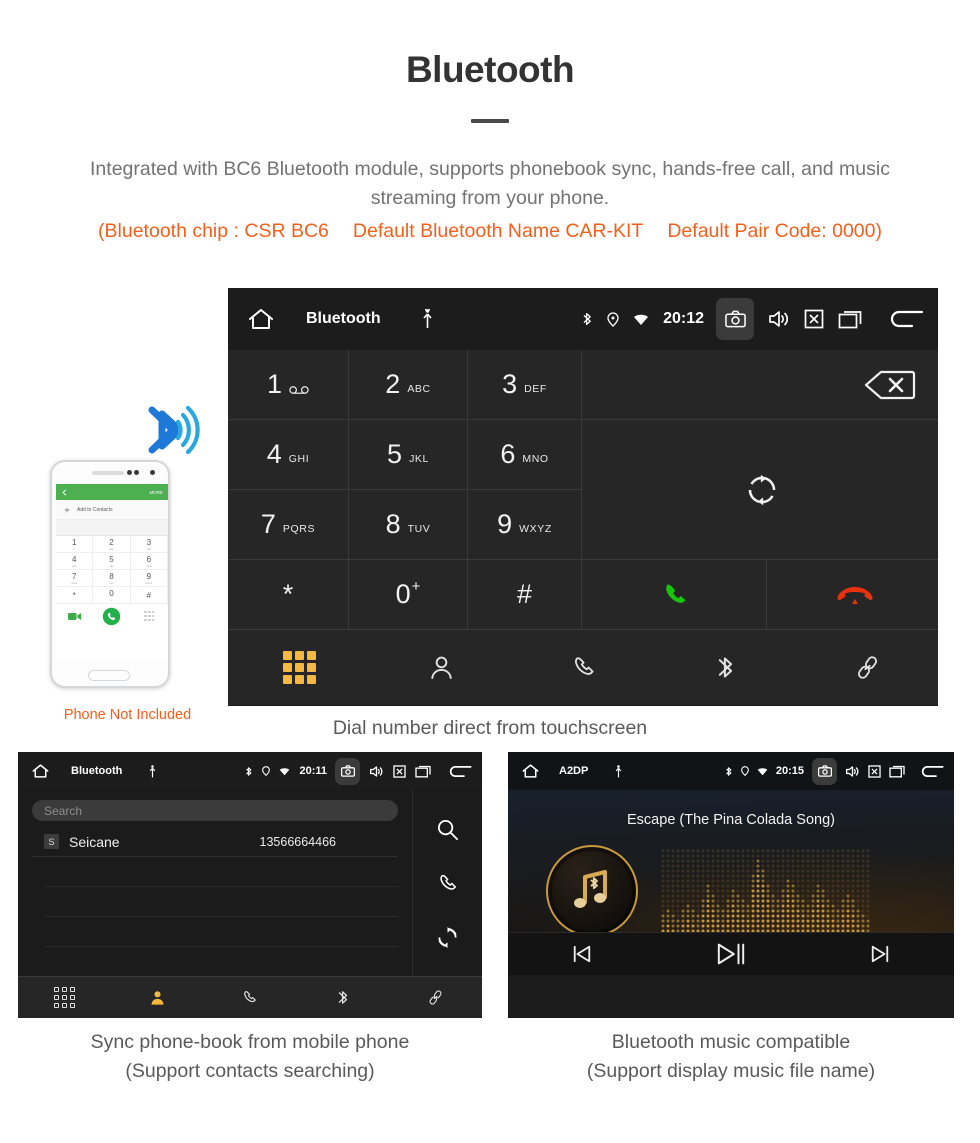  Describe the element at coordinates (149, 559) in the screenshot. I see `phone-key-digit: 6` at that location.